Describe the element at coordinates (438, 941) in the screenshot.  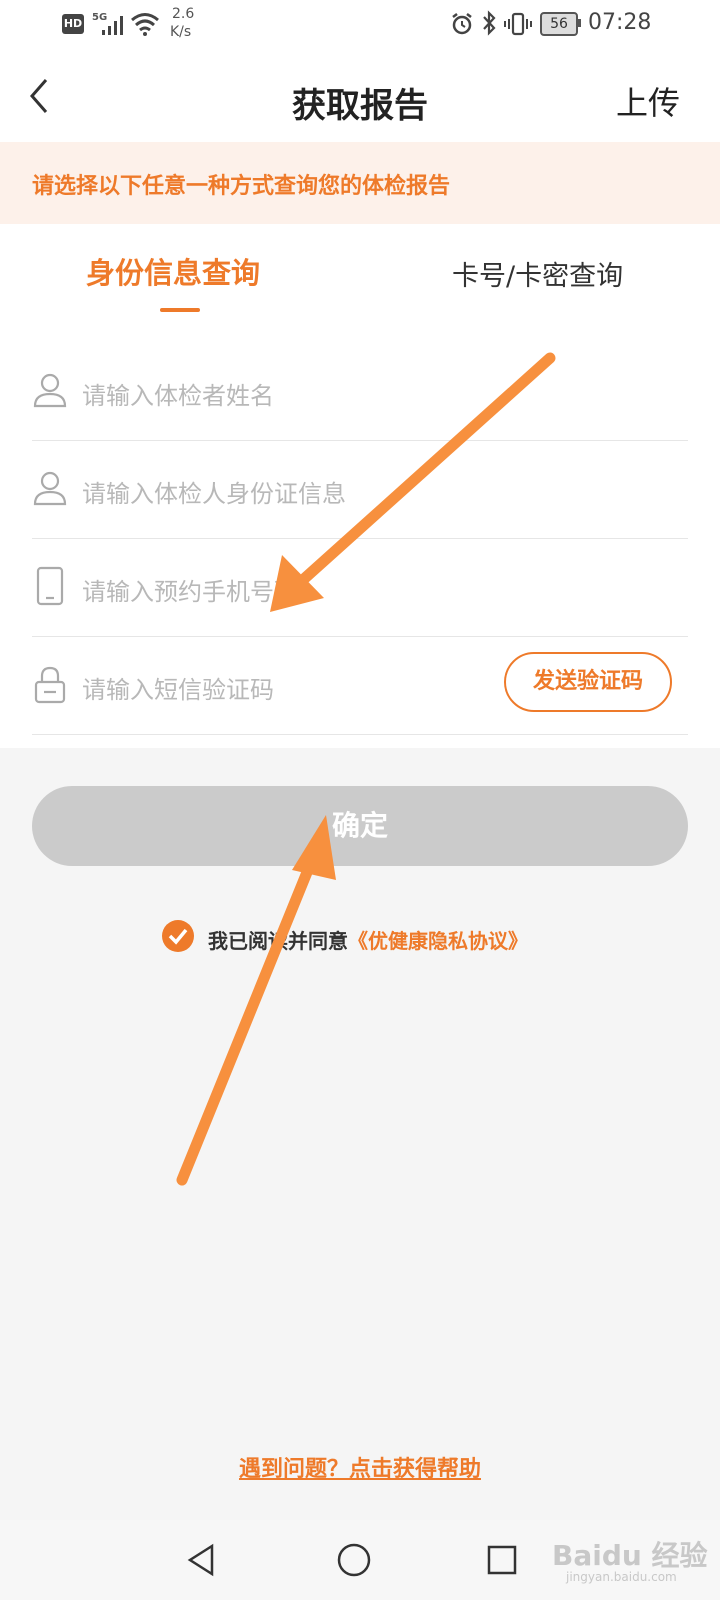
I see `privacy-agreement-link: 《优健康隐私协议》` at that location.